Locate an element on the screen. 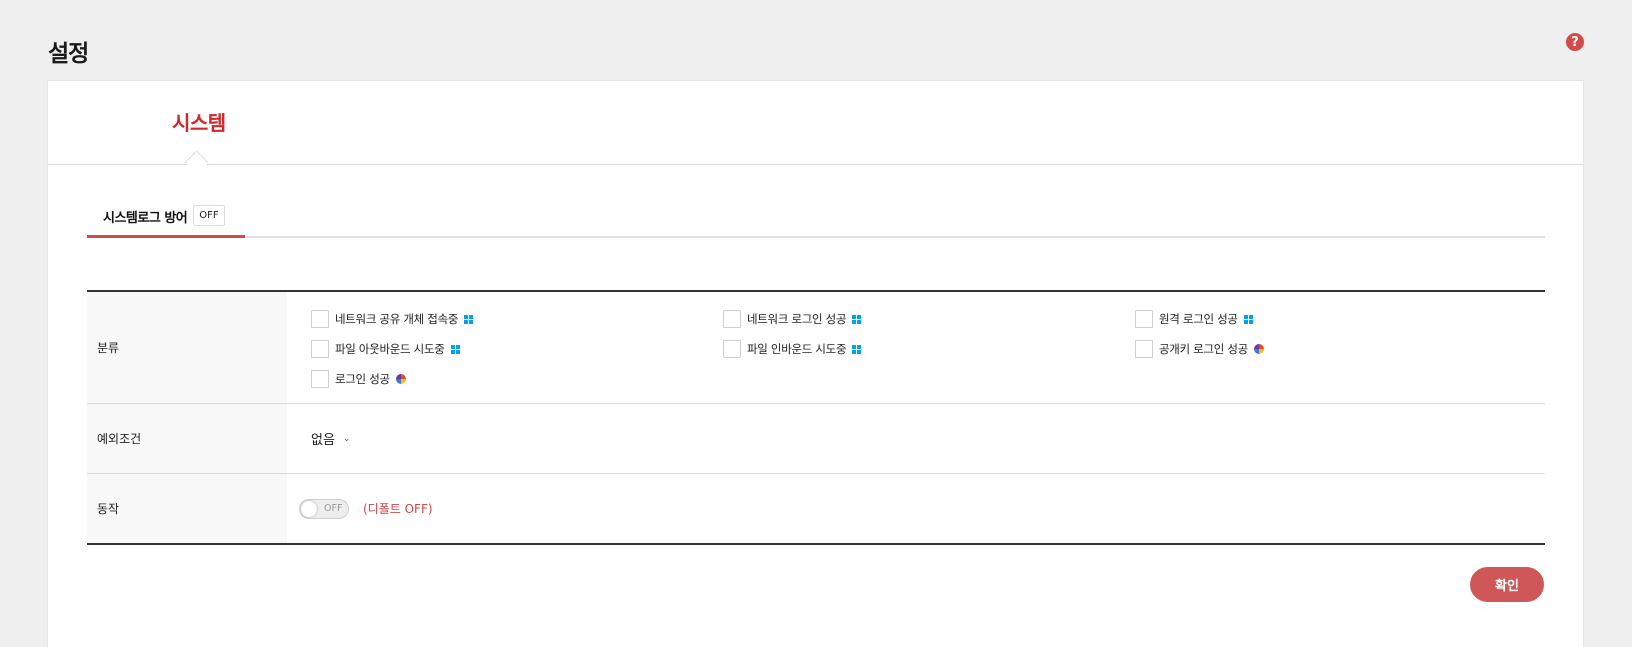 This screenshot has height=647, width=1632. checkbox-item: 로그인 성공 is located at coordinates (517, 379).